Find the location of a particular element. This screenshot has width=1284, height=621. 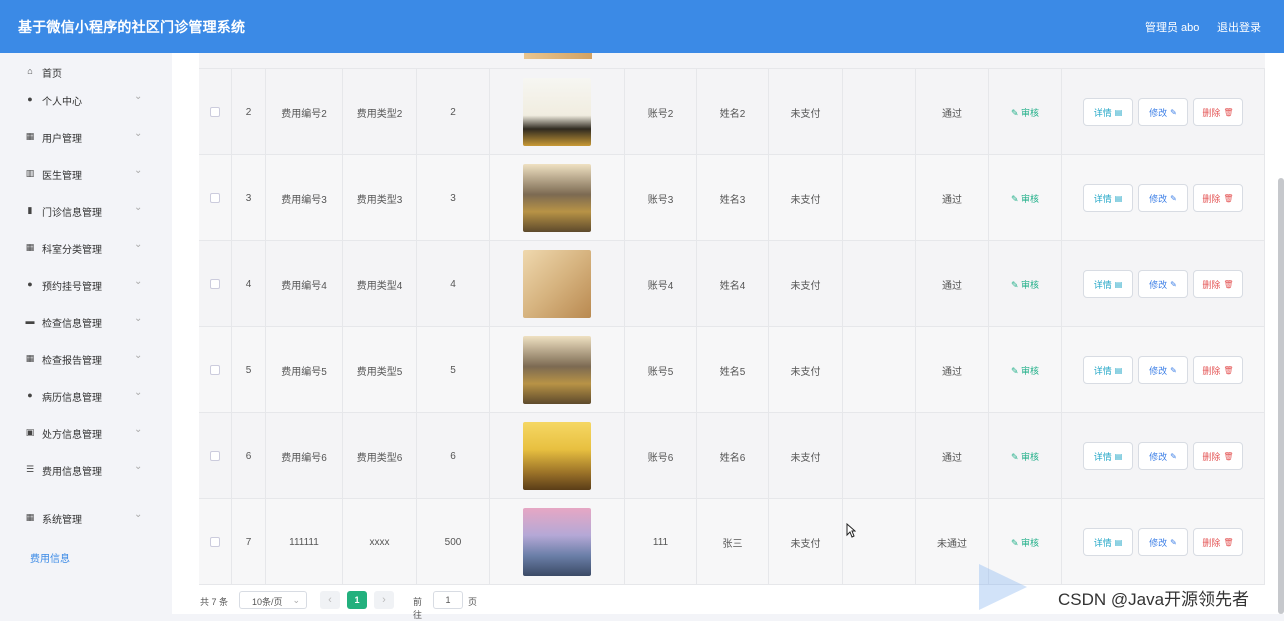

amount-cell: 5 is located at coordinates (453, 370).